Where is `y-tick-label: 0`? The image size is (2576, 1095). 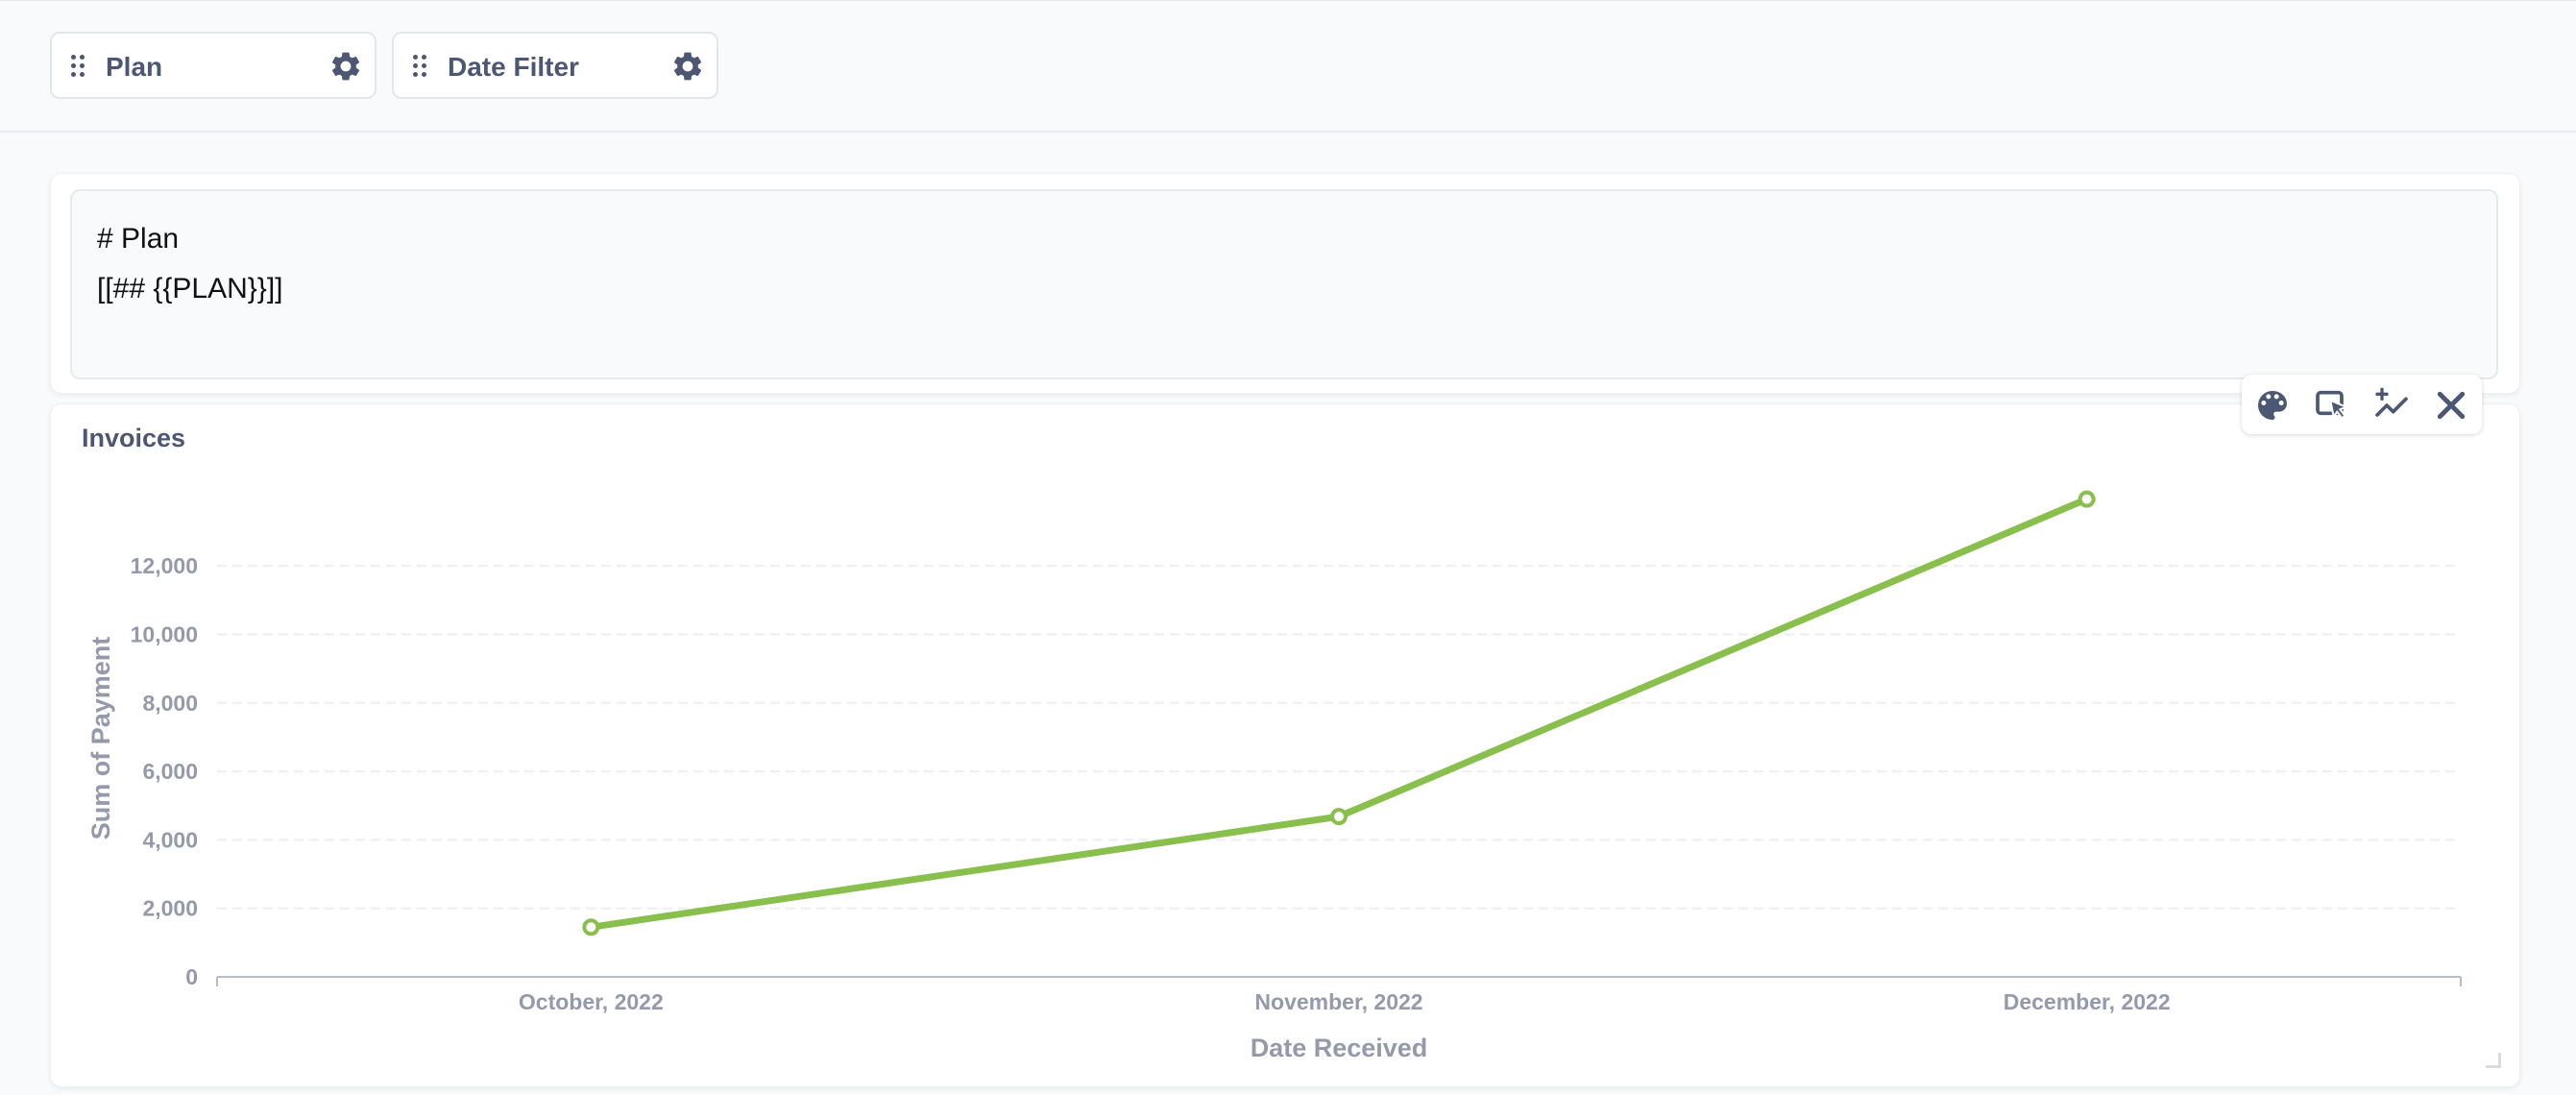
y-tick-label: 0 is located at coordinates (192, 976).